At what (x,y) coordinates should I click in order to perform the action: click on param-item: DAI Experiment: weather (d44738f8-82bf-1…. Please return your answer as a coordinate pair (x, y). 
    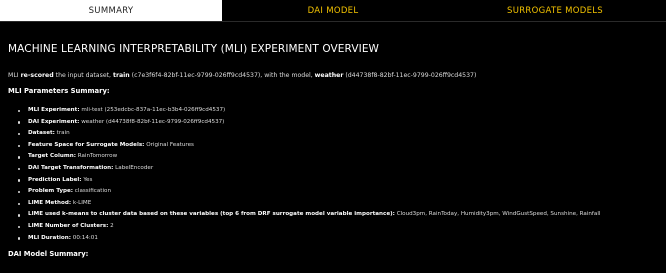
    Looking at the image, I should click on (337, 123).